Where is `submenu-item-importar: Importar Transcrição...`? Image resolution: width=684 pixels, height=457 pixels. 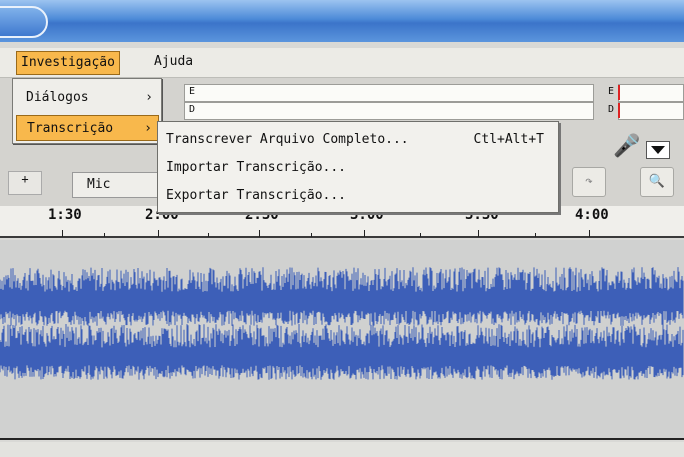
submenu-item-importar: Importar Transcrição... is located at coordinates (360, 168).